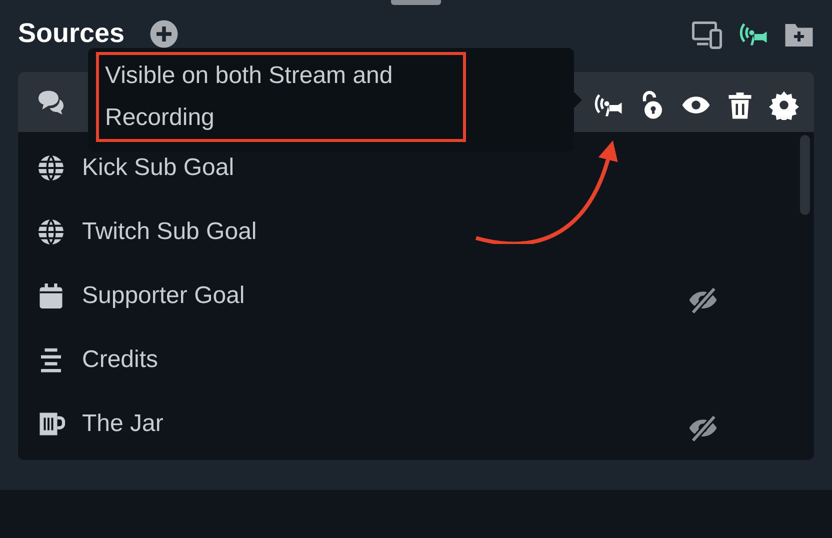 Image resolution: width=832 pixels, height=538 pixels. Describe the element at coordinates (163, 33) in the screenshot. I see `add-icon` at that location.